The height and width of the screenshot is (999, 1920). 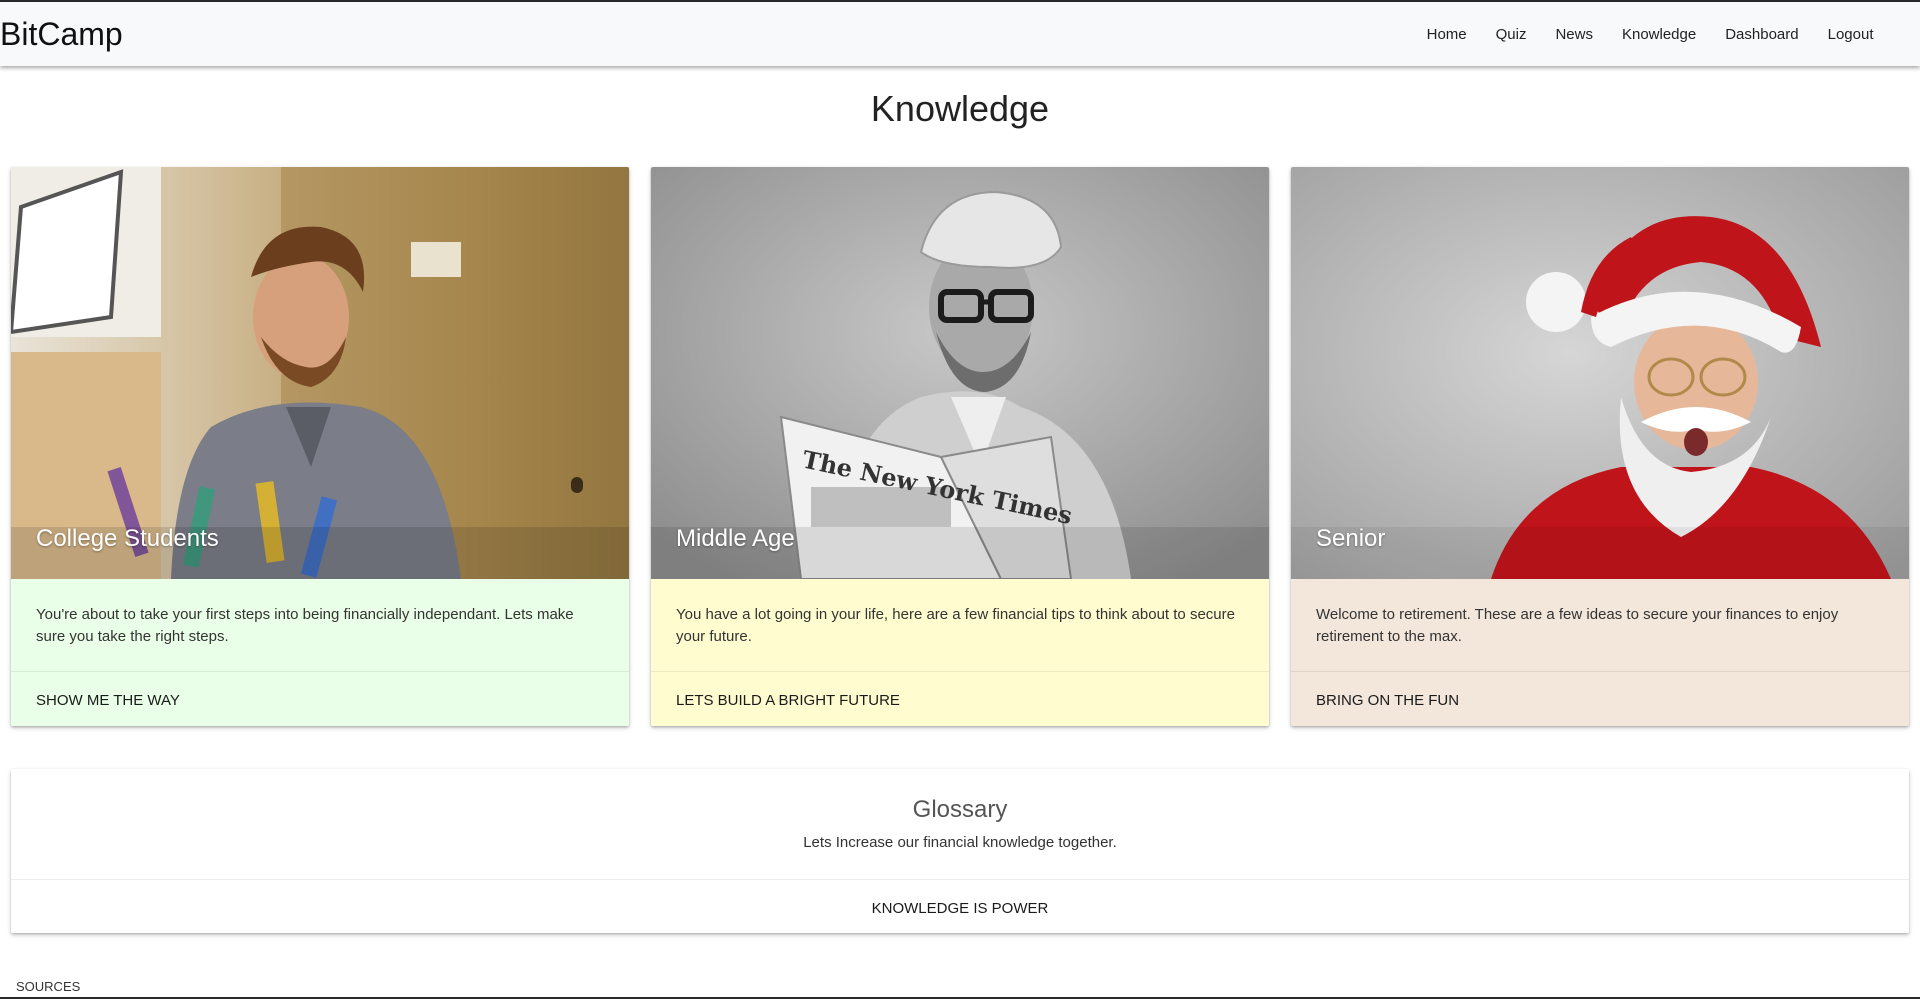 What do you see at coordinates (1351, 538) in the screenshot?
I see `card-title: Senior` at bounding box center [1351, 538].